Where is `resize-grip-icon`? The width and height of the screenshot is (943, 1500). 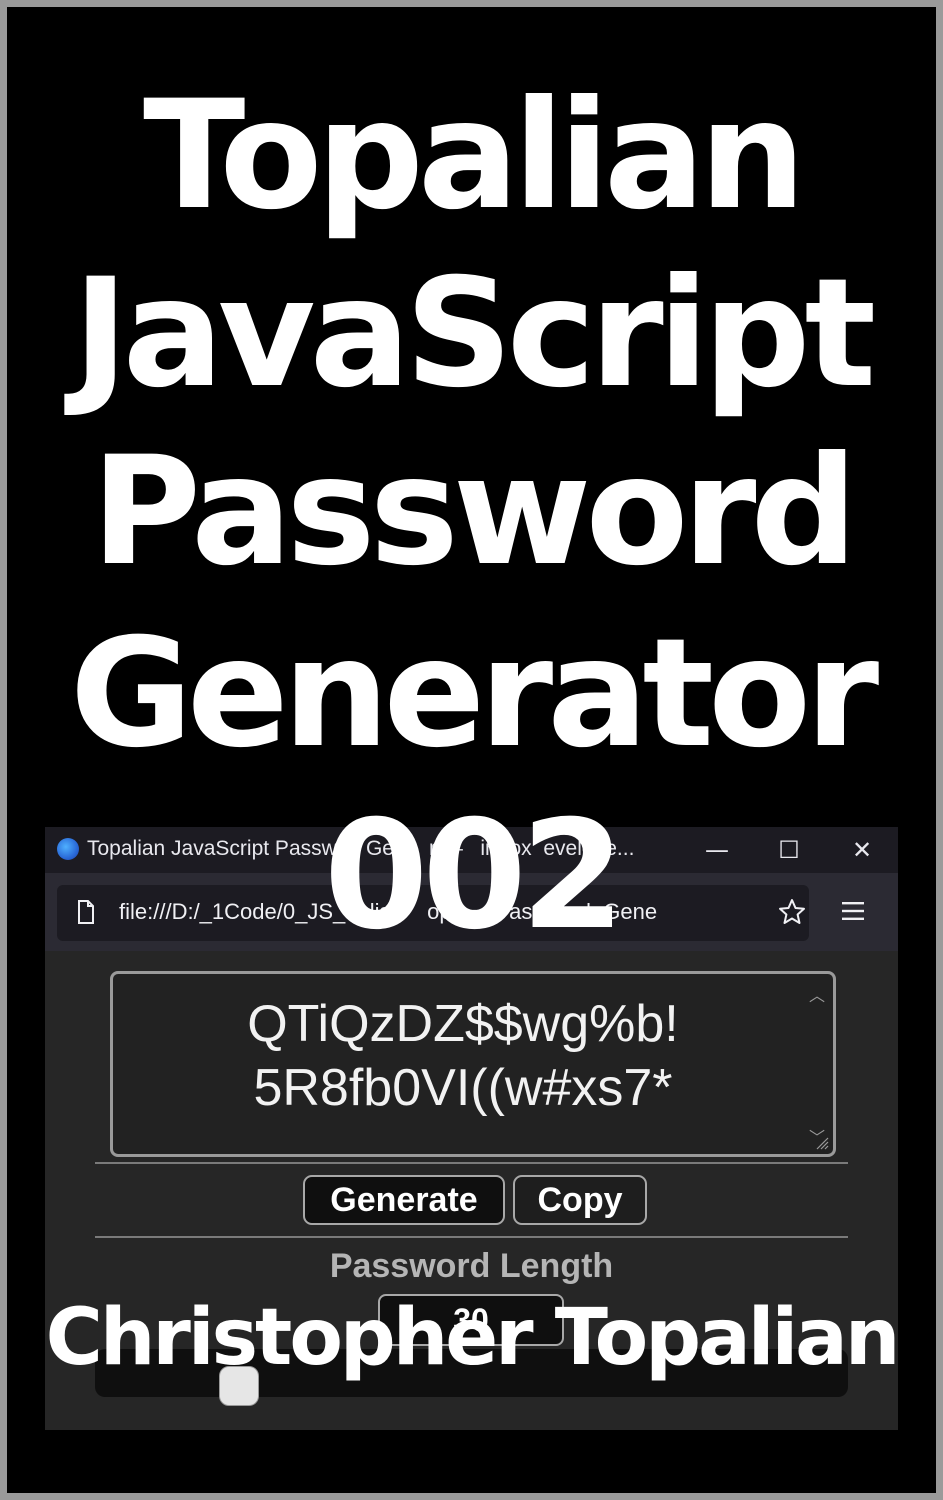
resize-grip-icon is located at coordinates (822, 1143).